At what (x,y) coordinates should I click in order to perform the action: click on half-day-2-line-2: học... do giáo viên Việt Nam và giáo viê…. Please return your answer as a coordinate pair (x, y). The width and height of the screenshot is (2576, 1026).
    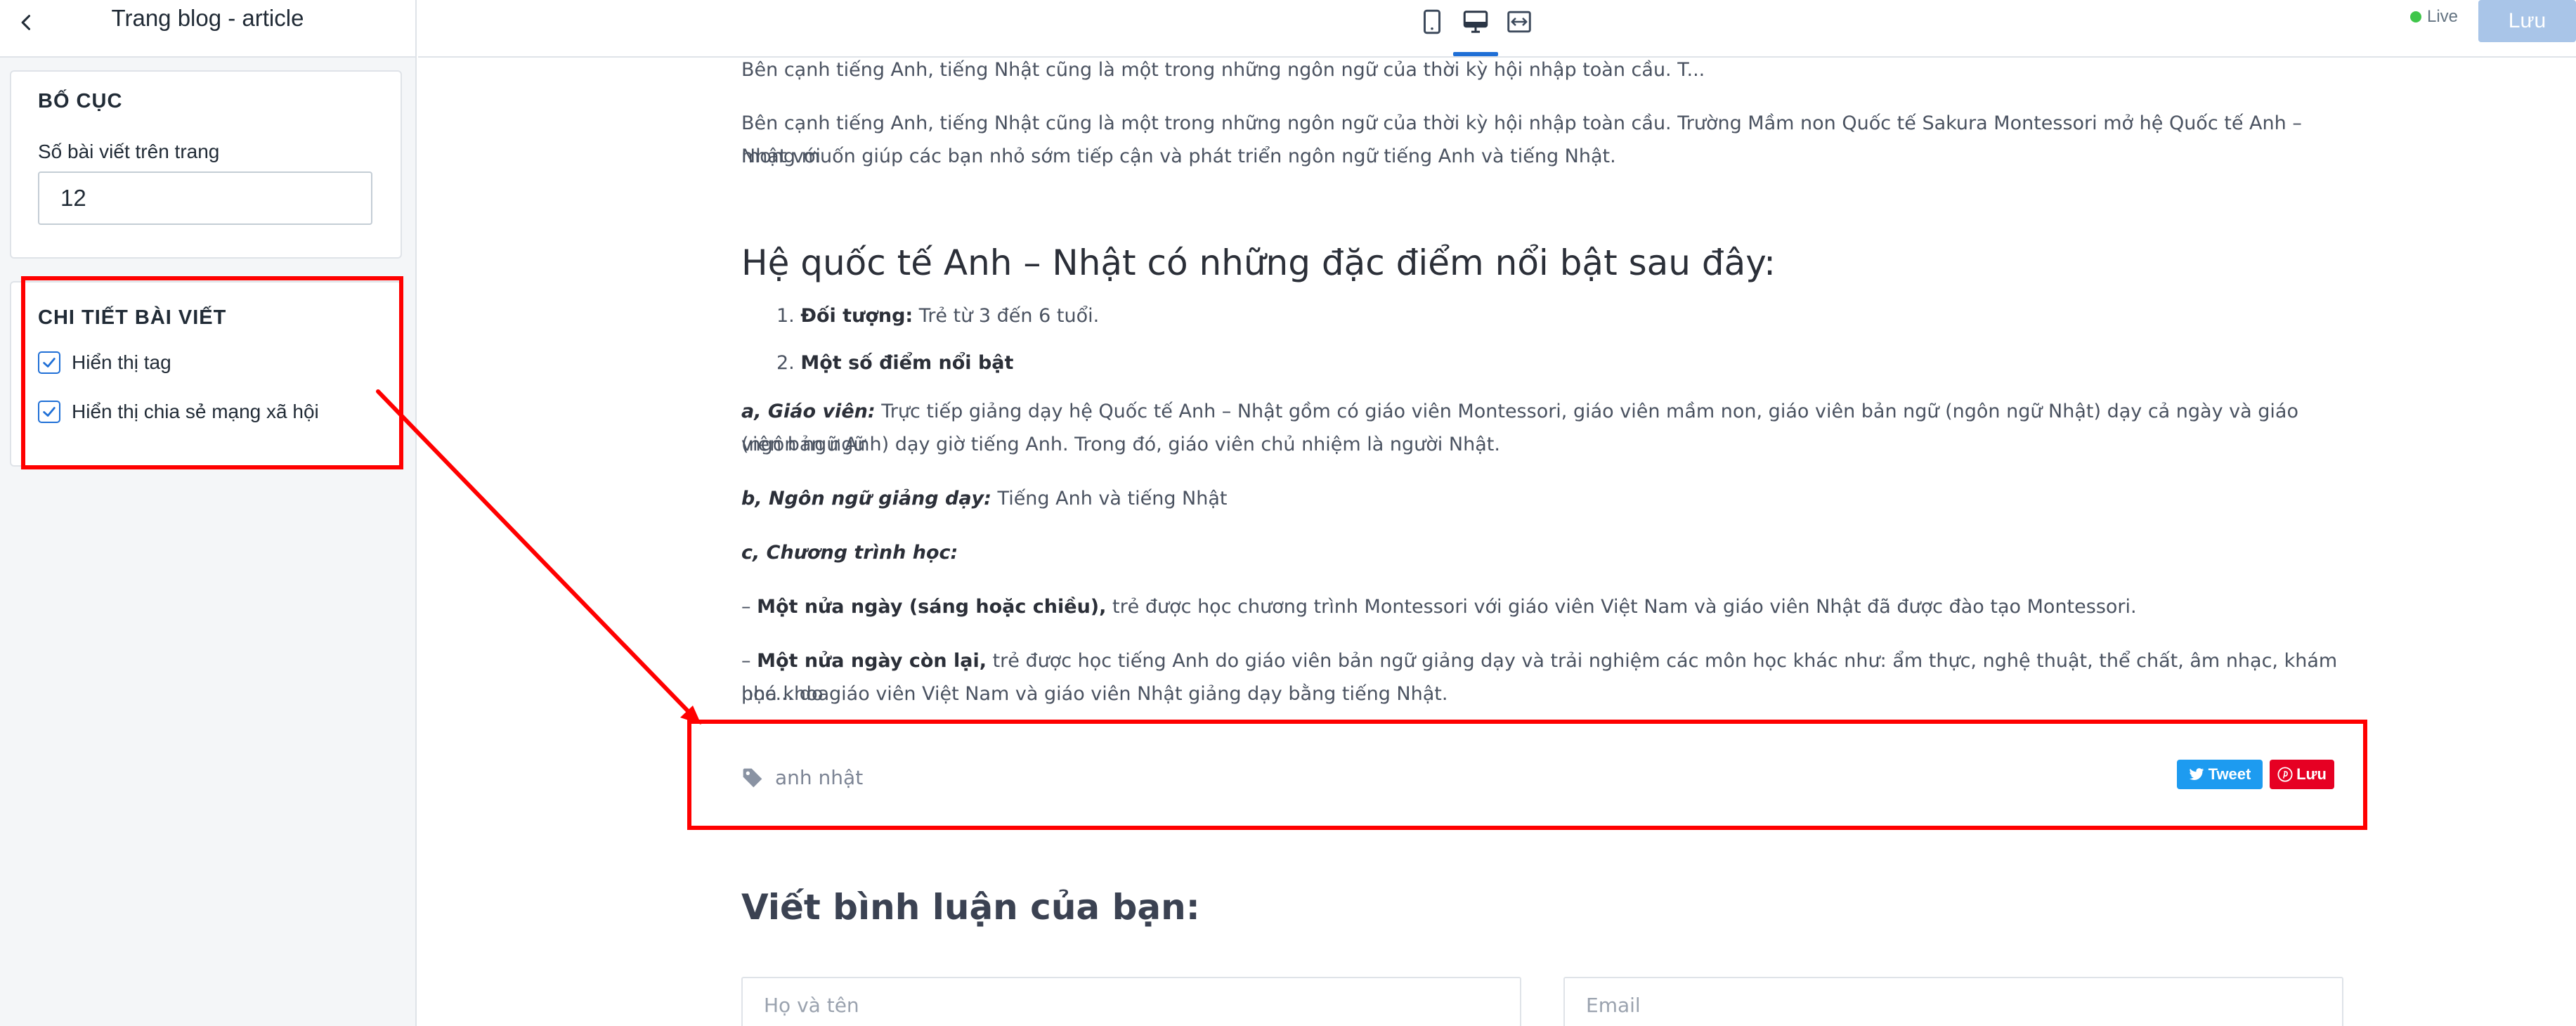
    Looking at the image, I should click on (1094, 694).